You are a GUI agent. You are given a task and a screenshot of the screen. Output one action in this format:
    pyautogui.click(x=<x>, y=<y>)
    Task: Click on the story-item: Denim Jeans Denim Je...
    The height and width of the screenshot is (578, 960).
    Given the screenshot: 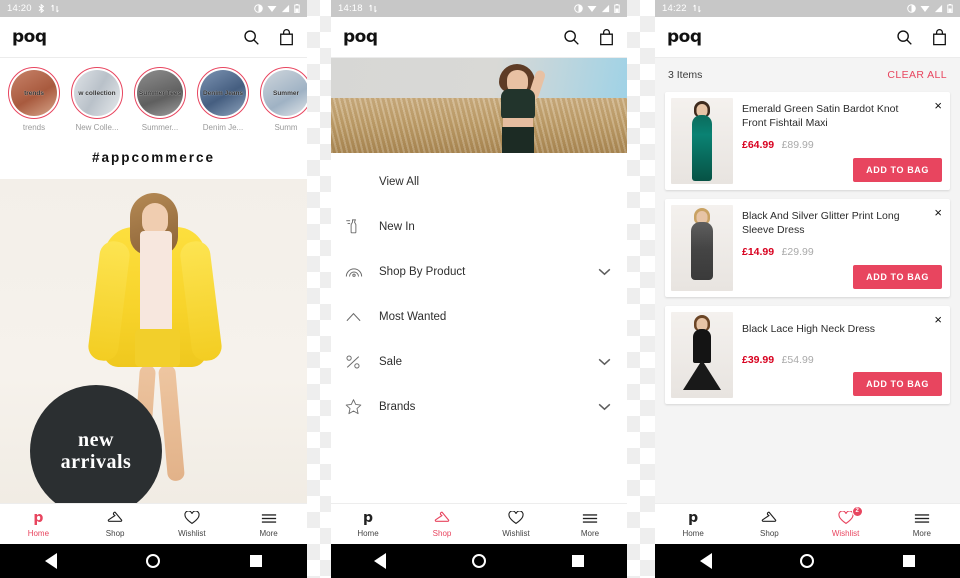 What is the action you would take?
    pyautogui.click(x=223, y=99)
    